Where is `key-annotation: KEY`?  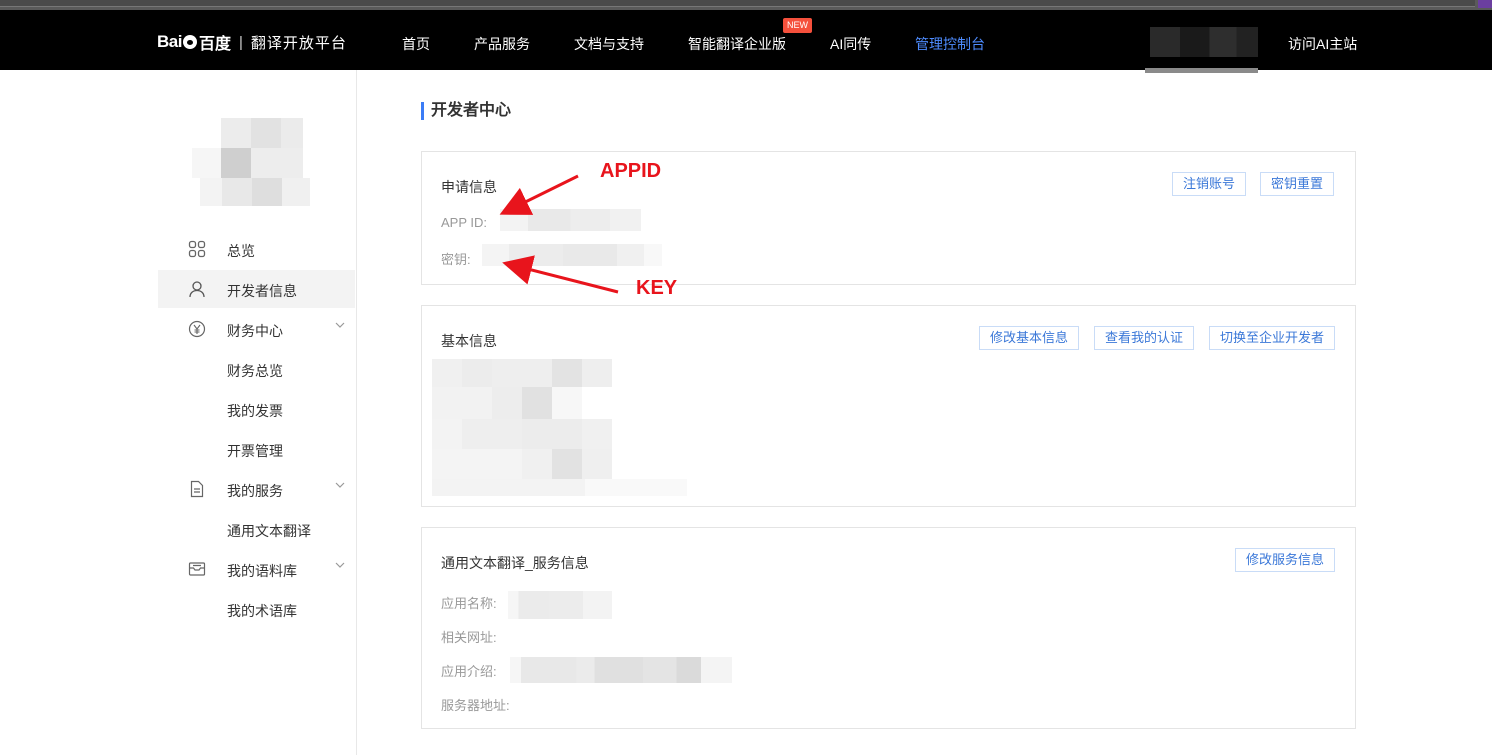
key-annotation: KEY is located at coordinates (657, 288).